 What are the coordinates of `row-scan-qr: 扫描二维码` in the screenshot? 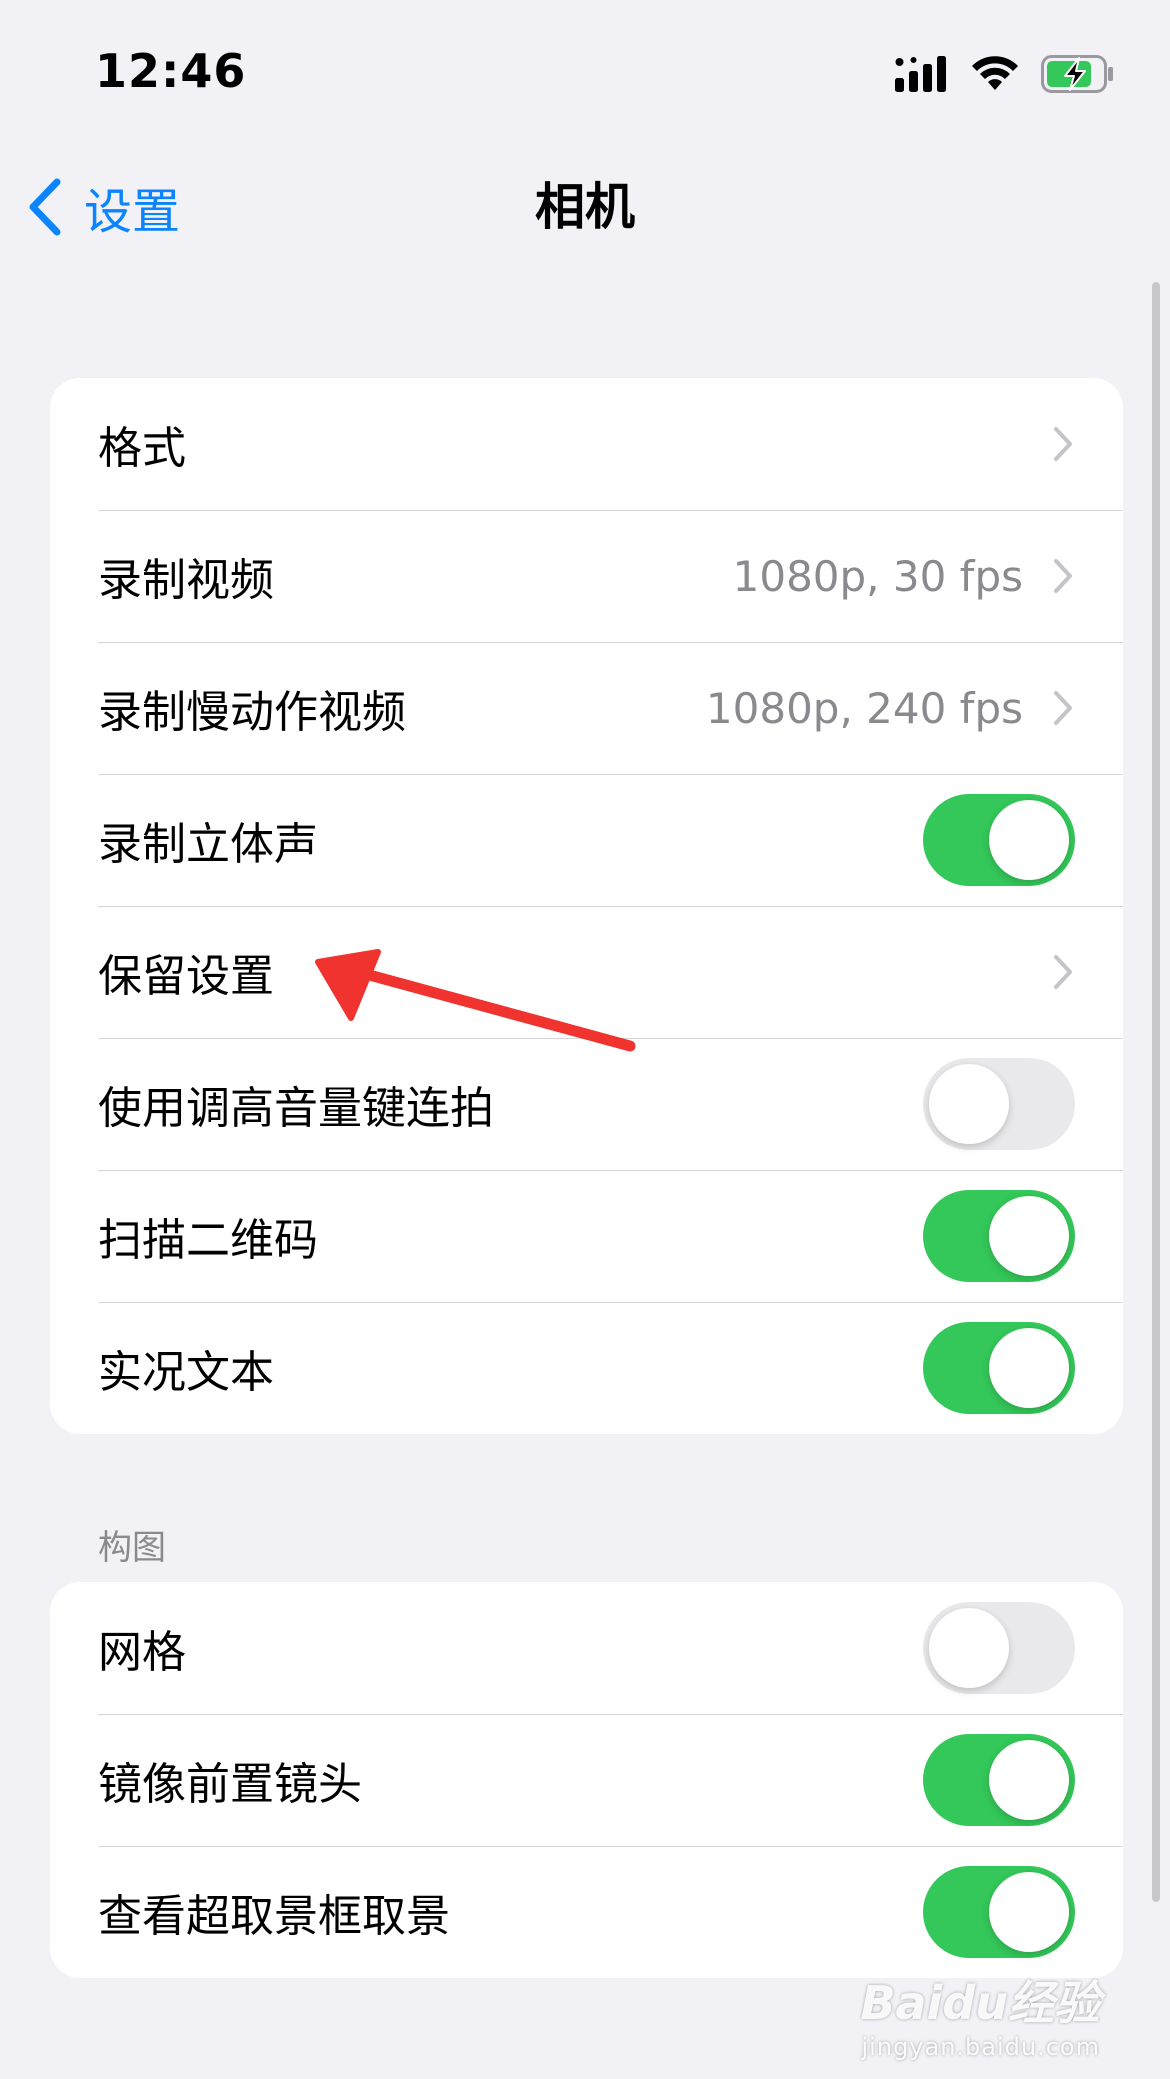 It's located at (586, 1236).